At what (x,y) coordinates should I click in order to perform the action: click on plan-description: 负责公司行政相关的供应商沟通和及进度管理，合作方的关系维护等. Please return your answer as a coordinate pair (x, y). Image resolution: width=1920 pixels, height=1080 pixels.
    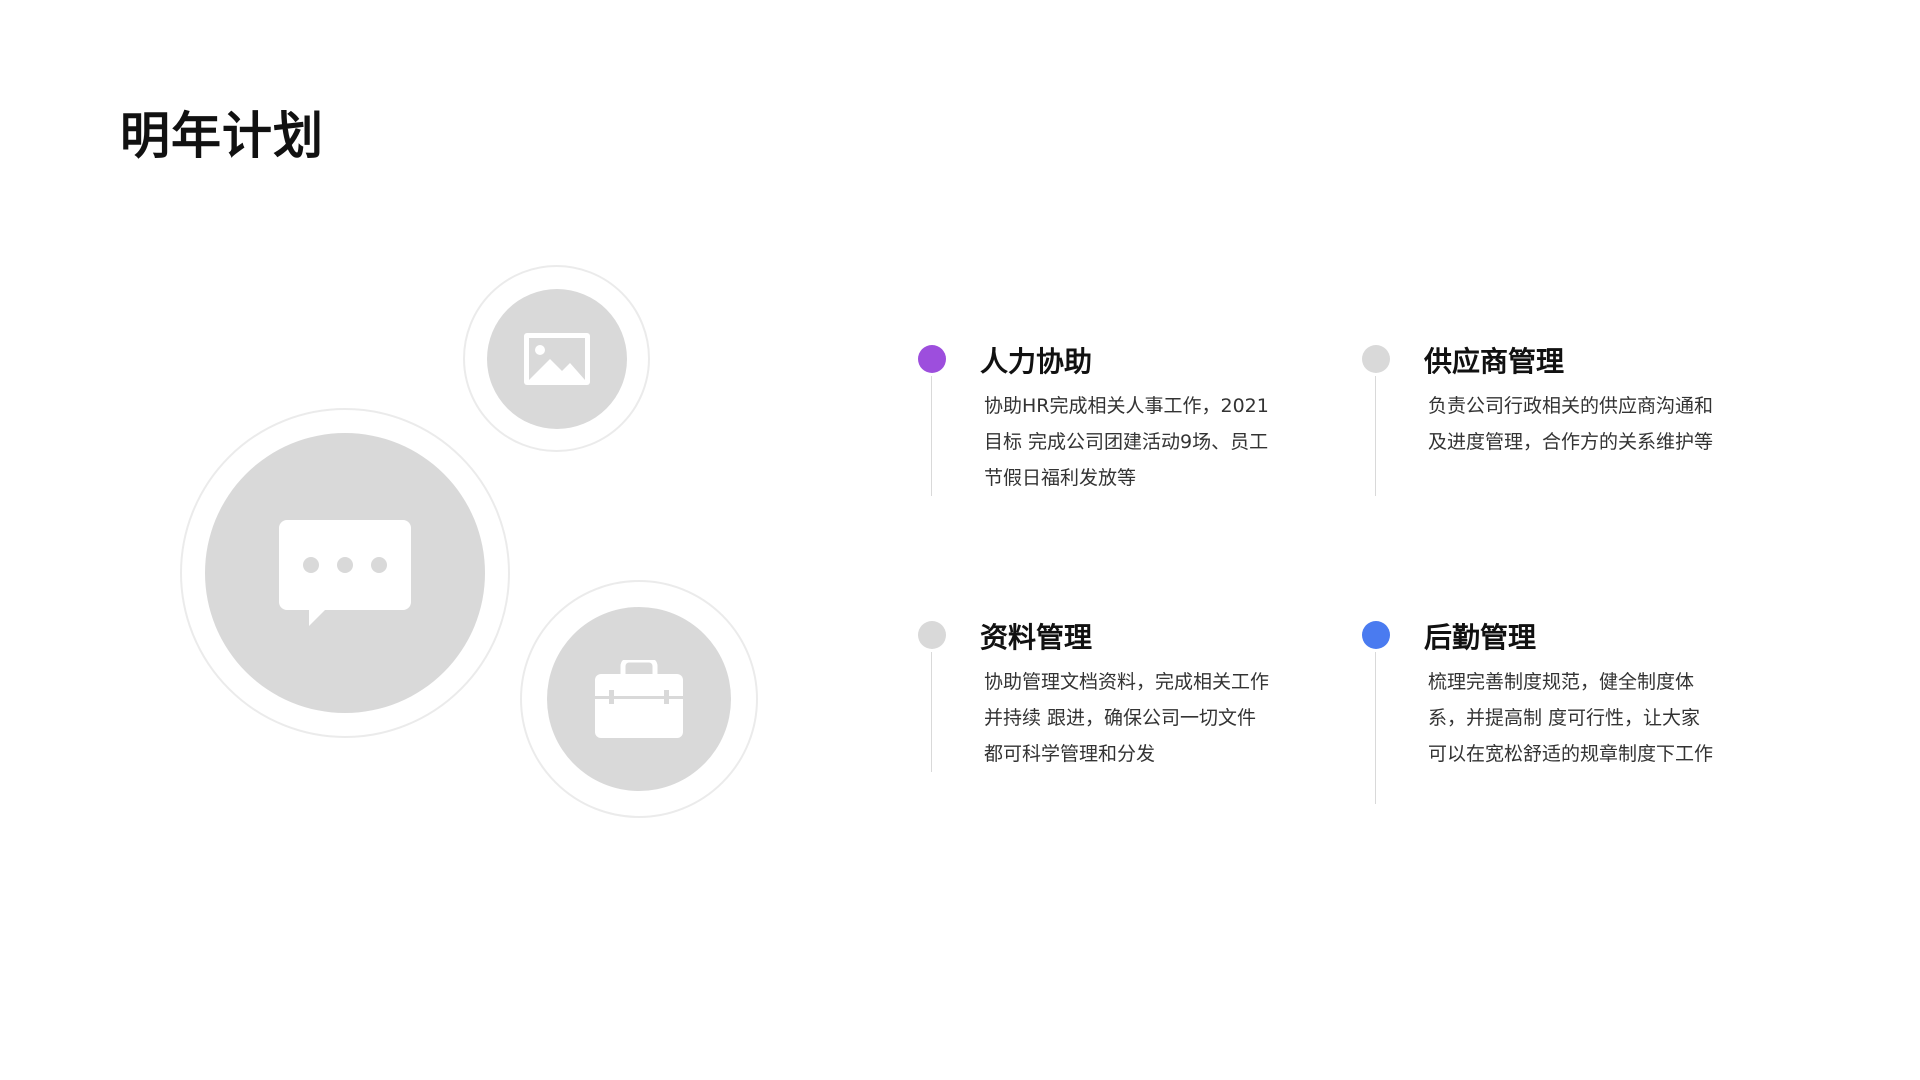
    Looking at the image, I should click on (1571, 424).